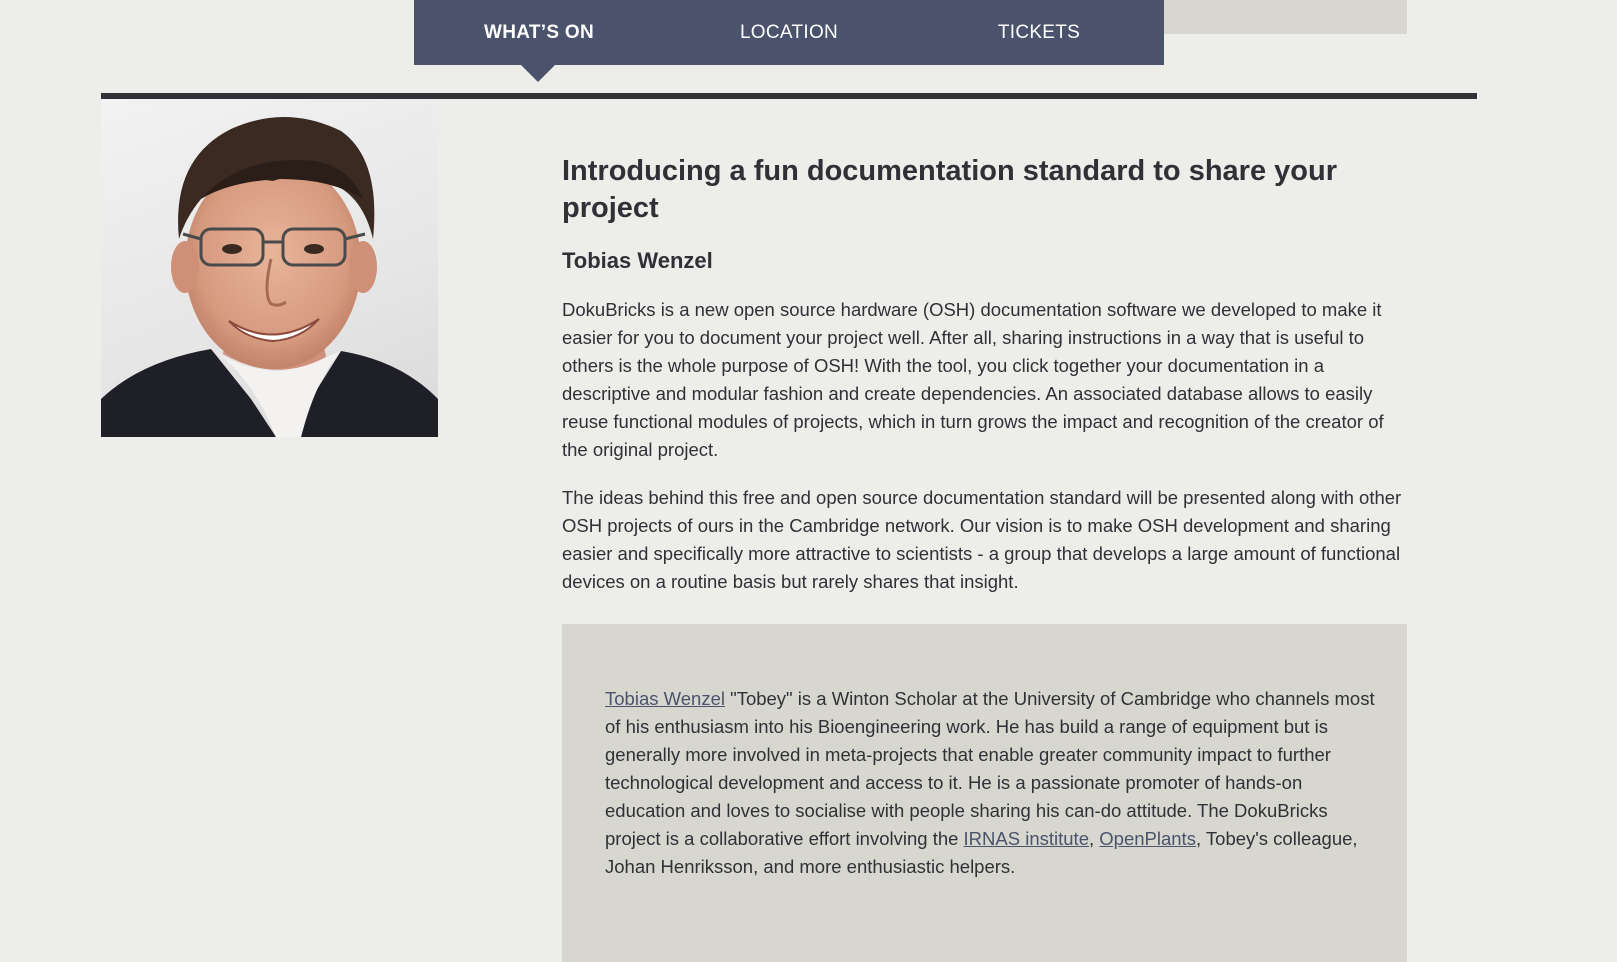 This screenshot has height=962, width=1617. Describe the element at coordinates (1285, 17) in the screenshot. I see `top-grey-block` at that location.